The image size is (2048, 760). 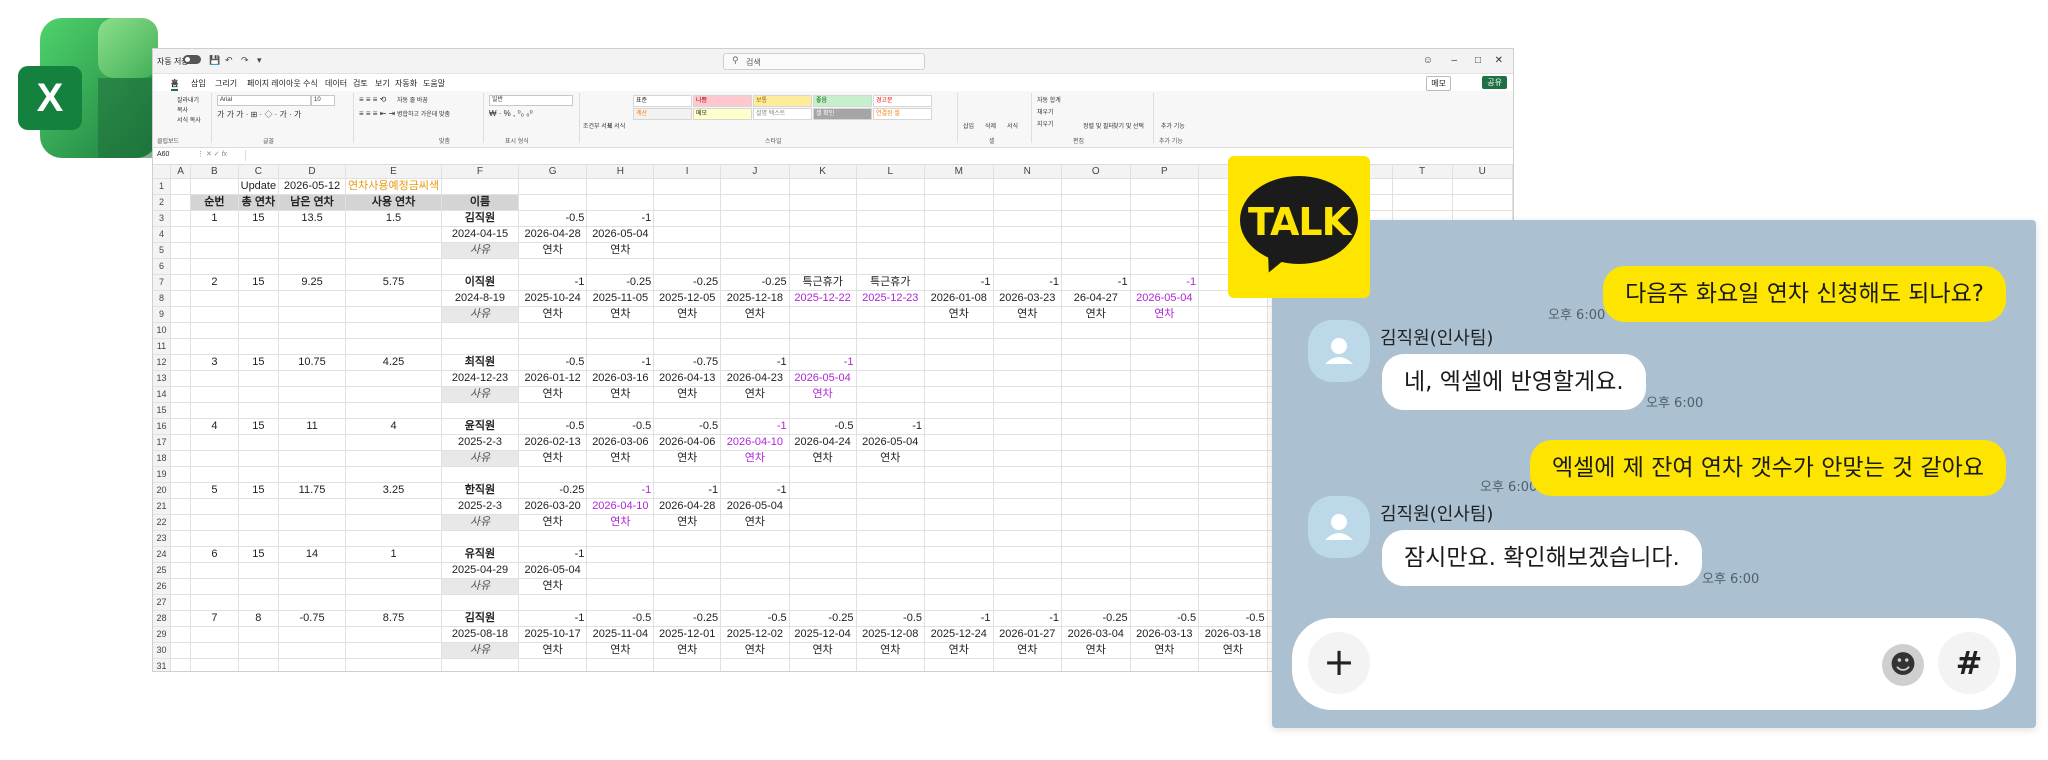 I want to click on cell: 2024-8-19, so click(x=480, y=298).